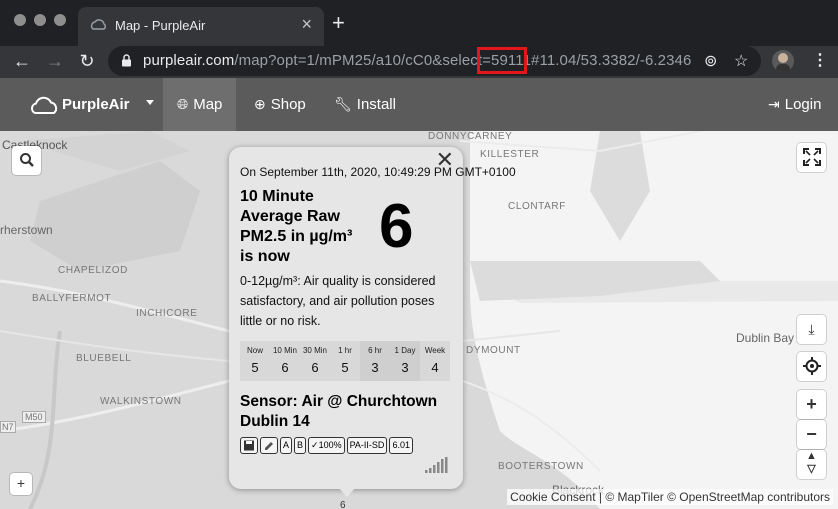 The height and width of the screenshot is (509, 838). What do you see at coordinates (87, 62) in the screenshot?
I see `reload-icon: ↻` at bounding box center [87, 62].